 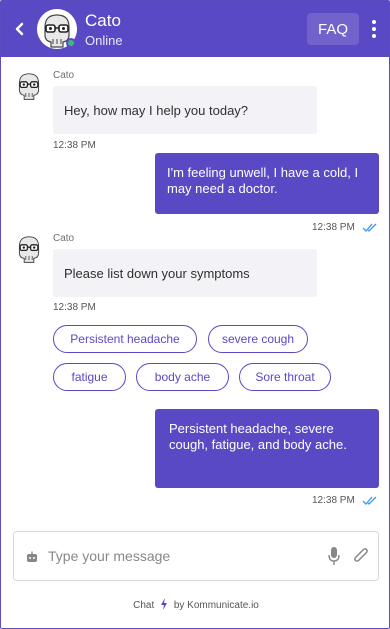 What do you see at coordinates (374, 29) in the screenshot?
I see `kebab-menu-icon` at bounding box center [374, 29].